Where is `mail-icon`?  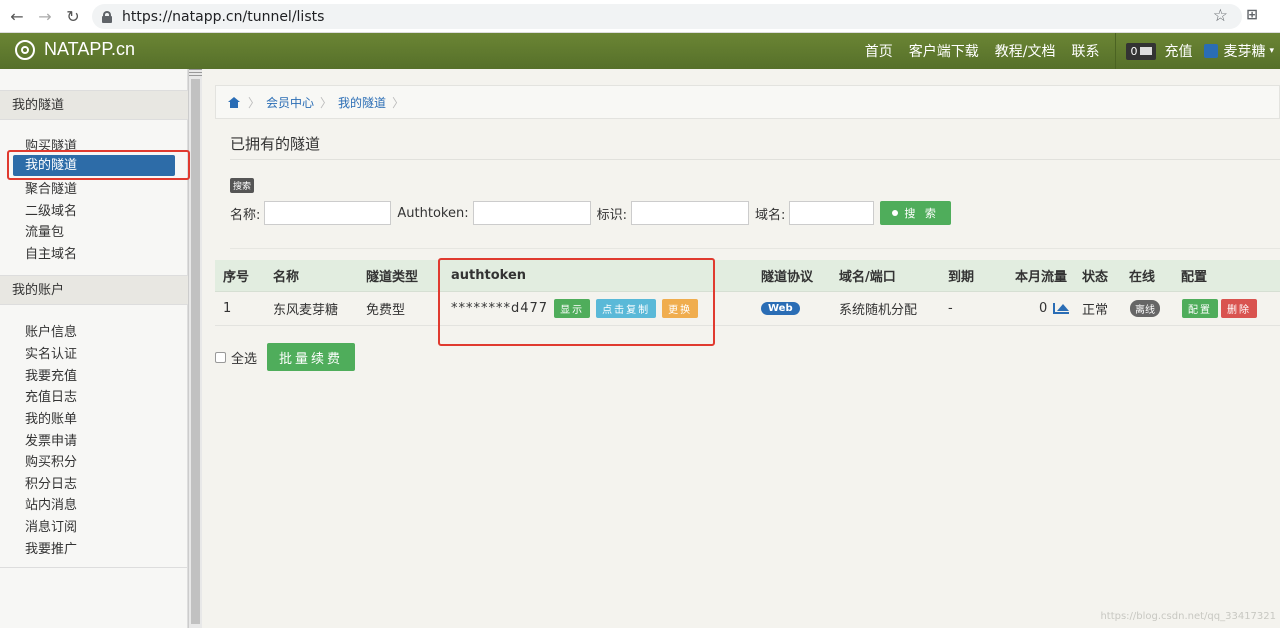 mail-icon is located at coordinates (1146, 51).